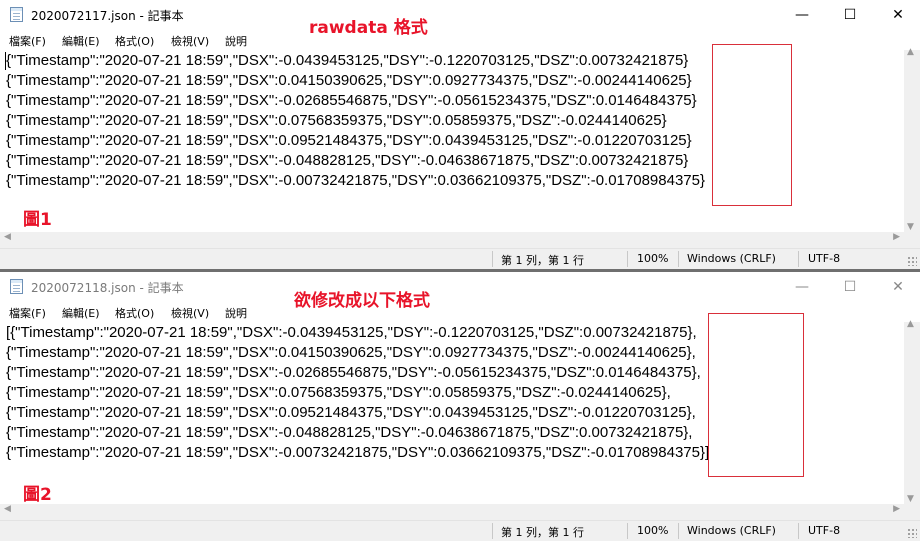 The width and height of the screenshot is (920, 541). Describe the element at coordinates (460, 291) in the screenshot. I see `title-bar: 2020072118.json - 記事本 欲修改成以下格式 — ☐ ✕` at that location.